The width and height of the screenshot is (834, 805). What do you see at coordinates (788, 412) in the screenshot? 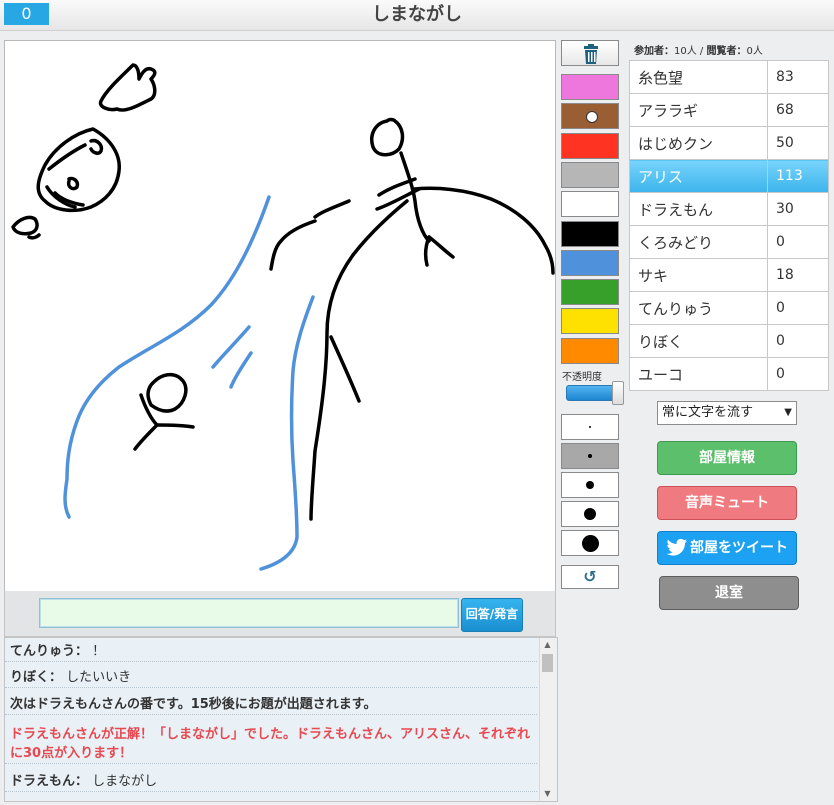
I see `dropdown-arrow-icon: ▼` at bounding box center [788, 412].